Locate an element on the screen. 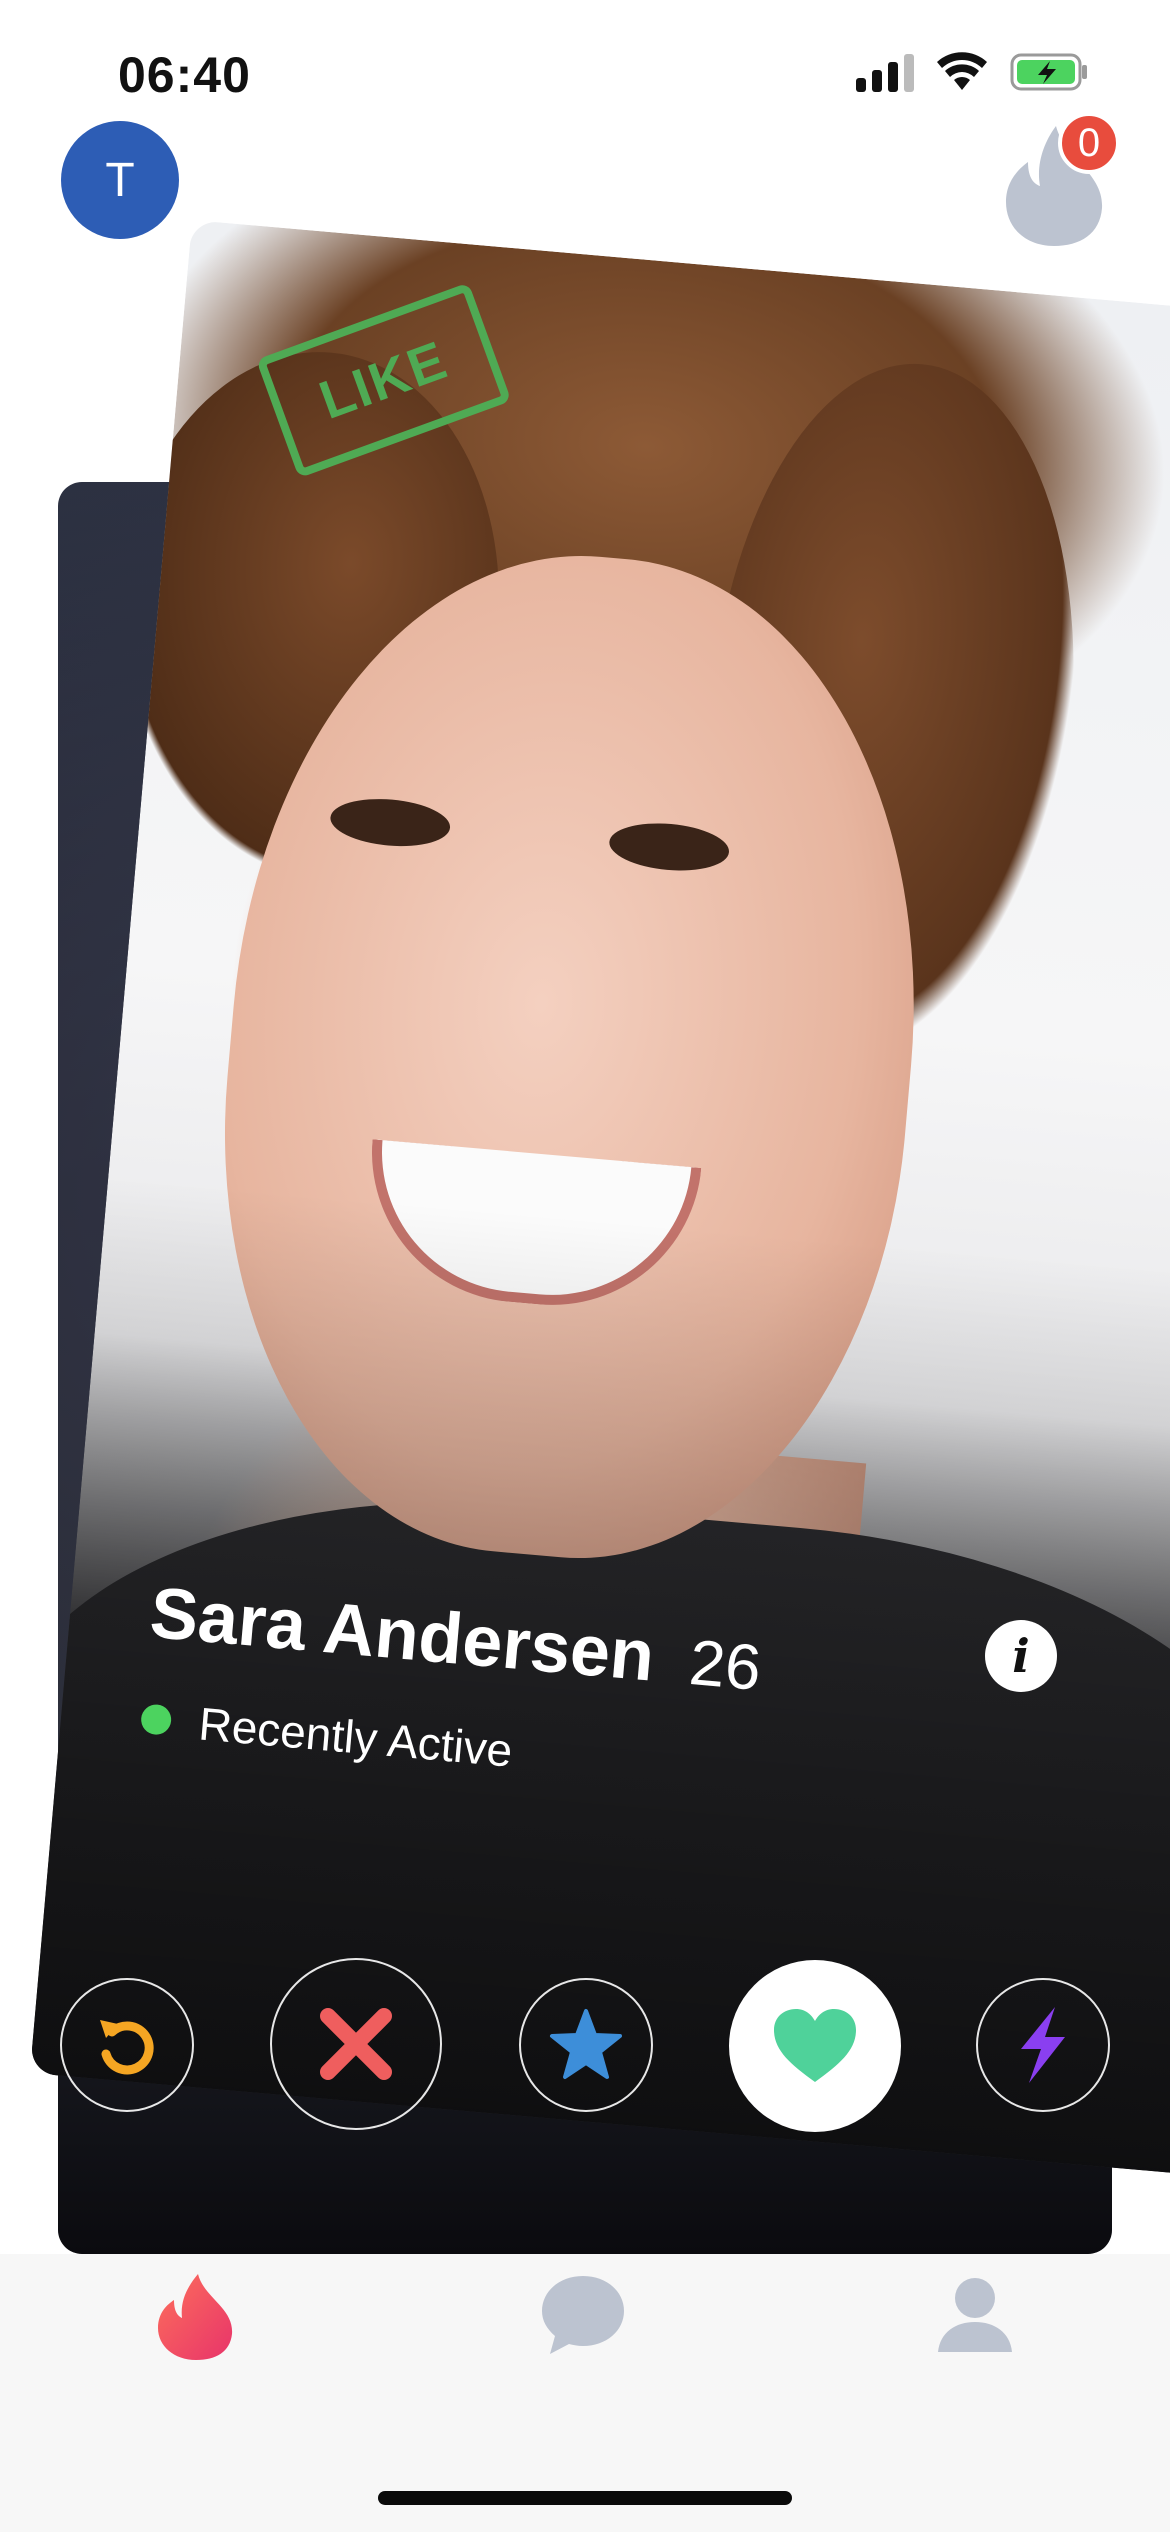 The width and height of the screenshot is (1170, 2532). battery-icon is located at coordinates (1050, 72).